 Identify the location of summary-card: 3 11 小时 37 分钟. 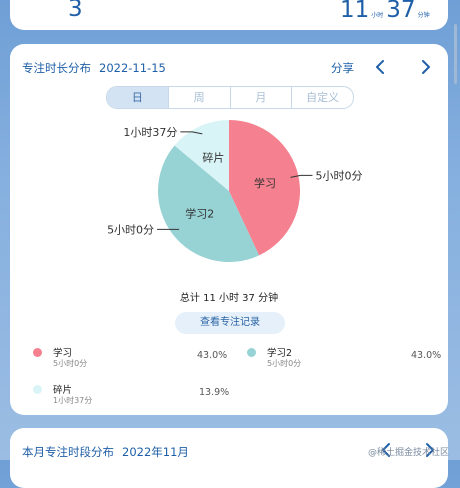
(229, 15).